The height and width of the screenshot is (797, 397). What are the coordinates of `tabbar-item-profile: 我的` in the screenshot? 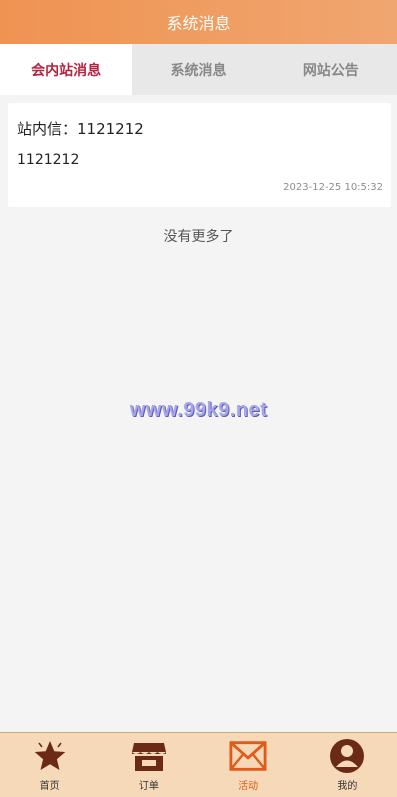 It's located at (347, 765).